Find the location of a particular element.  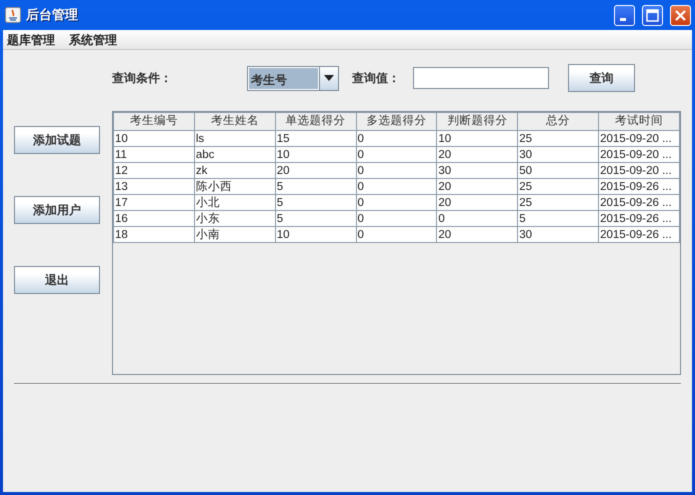

window-title: 后台管理 is located at coordinates (52, 15).